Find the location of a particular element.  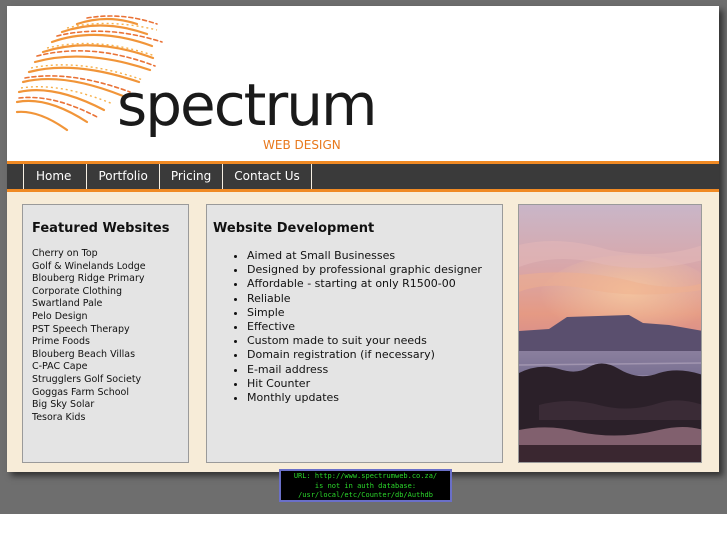

logo-subtitle: WEB DESIGN is located at coordinates (302, 145).